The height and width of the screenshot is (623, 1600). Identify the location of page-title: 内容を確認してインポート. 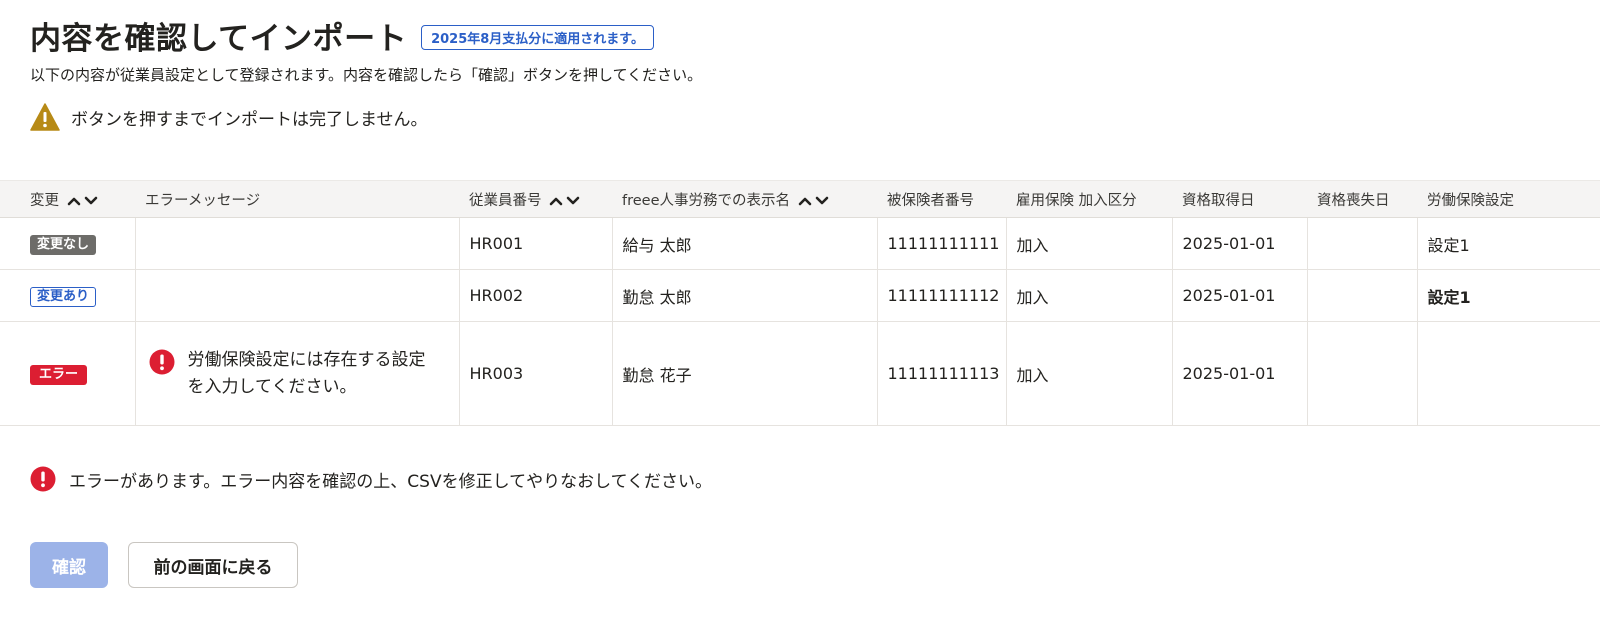
(219, 38).